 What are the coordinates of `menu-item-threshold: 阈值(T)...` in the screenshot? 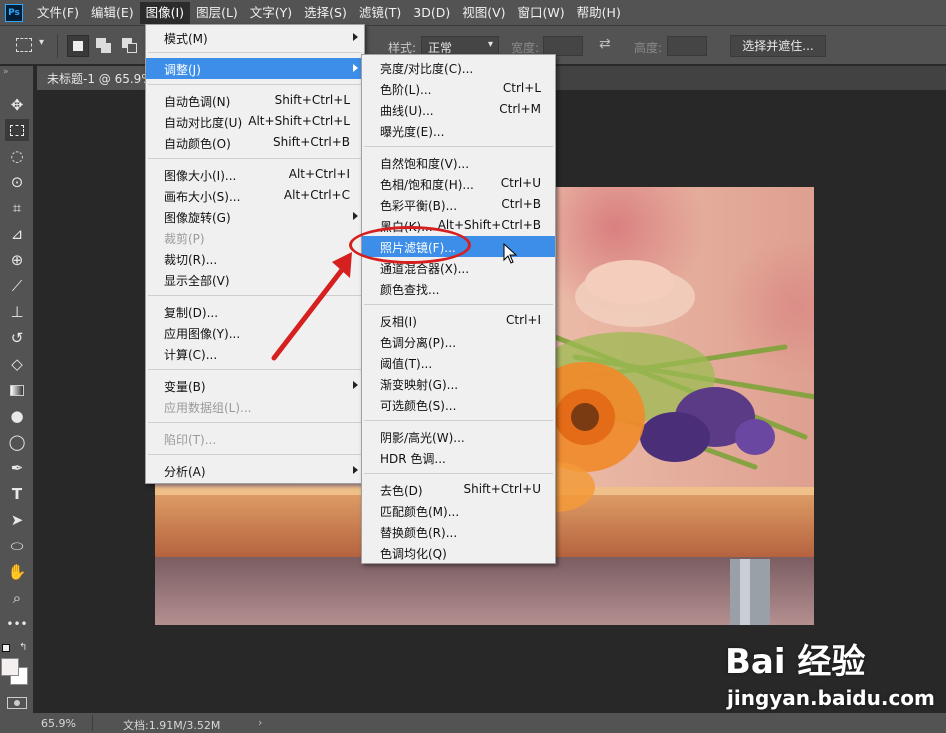 It's located at (458, 362).